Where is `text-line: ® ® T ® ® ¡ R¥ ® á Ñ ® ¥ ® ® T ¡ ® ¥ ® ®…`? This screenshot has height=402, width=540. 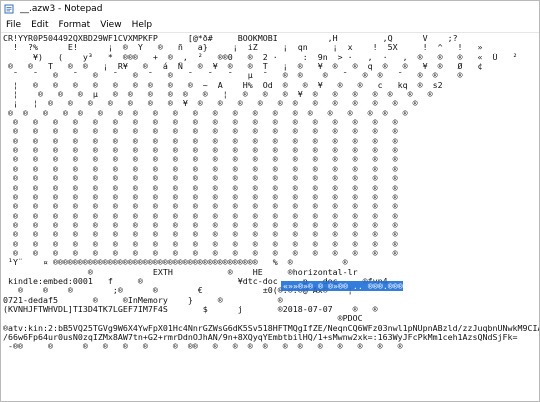
text-line: ® ® T ® ® ¡ R¥ ® á Ñ ® ¥ ® ® T ¡ ® ¥ ® ®… is located at coordinates (243, 67).